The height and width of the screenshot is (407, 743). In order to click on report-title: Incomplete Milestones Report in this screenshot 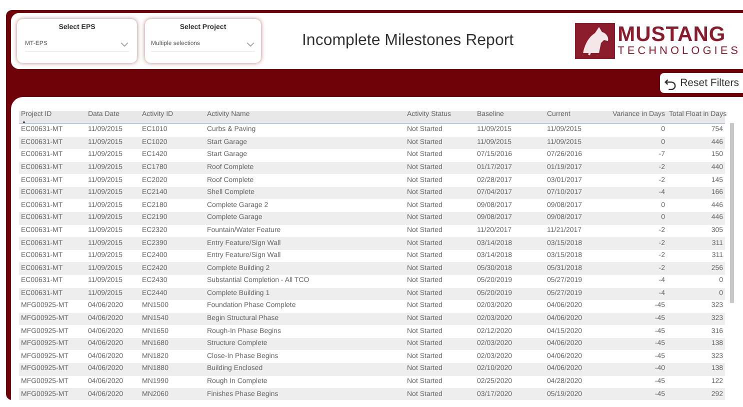, I will do `click(407, 41)`.